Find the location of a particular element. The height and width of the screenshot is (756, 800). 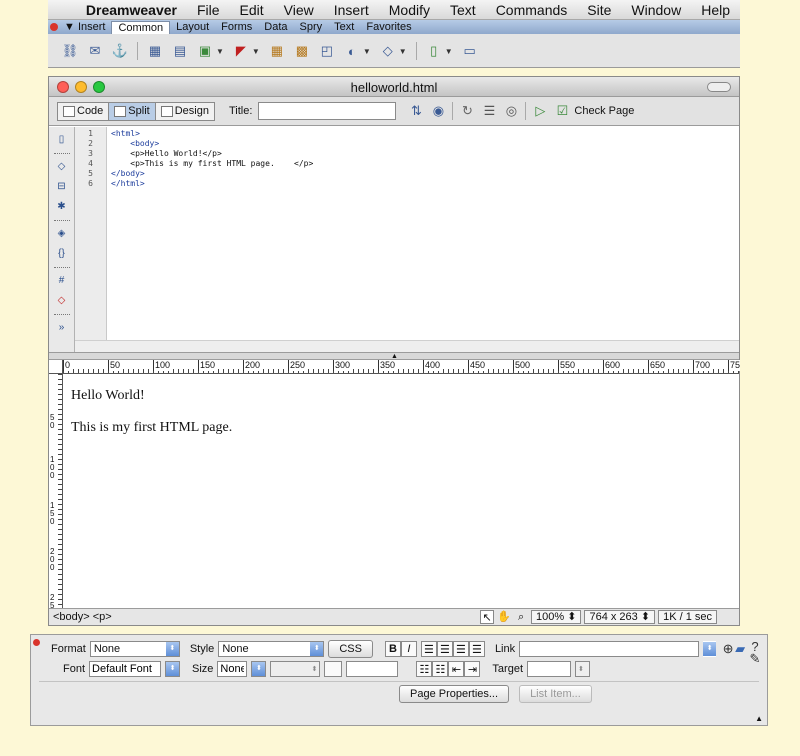

align-left-icon: ☰ is located at coordinates (428, 649).